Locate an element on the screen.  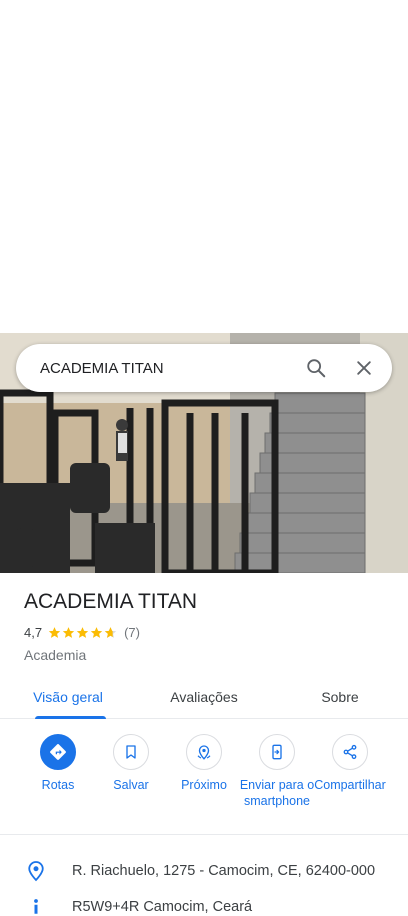
nearby-circle is located at coordinates (204, 752).